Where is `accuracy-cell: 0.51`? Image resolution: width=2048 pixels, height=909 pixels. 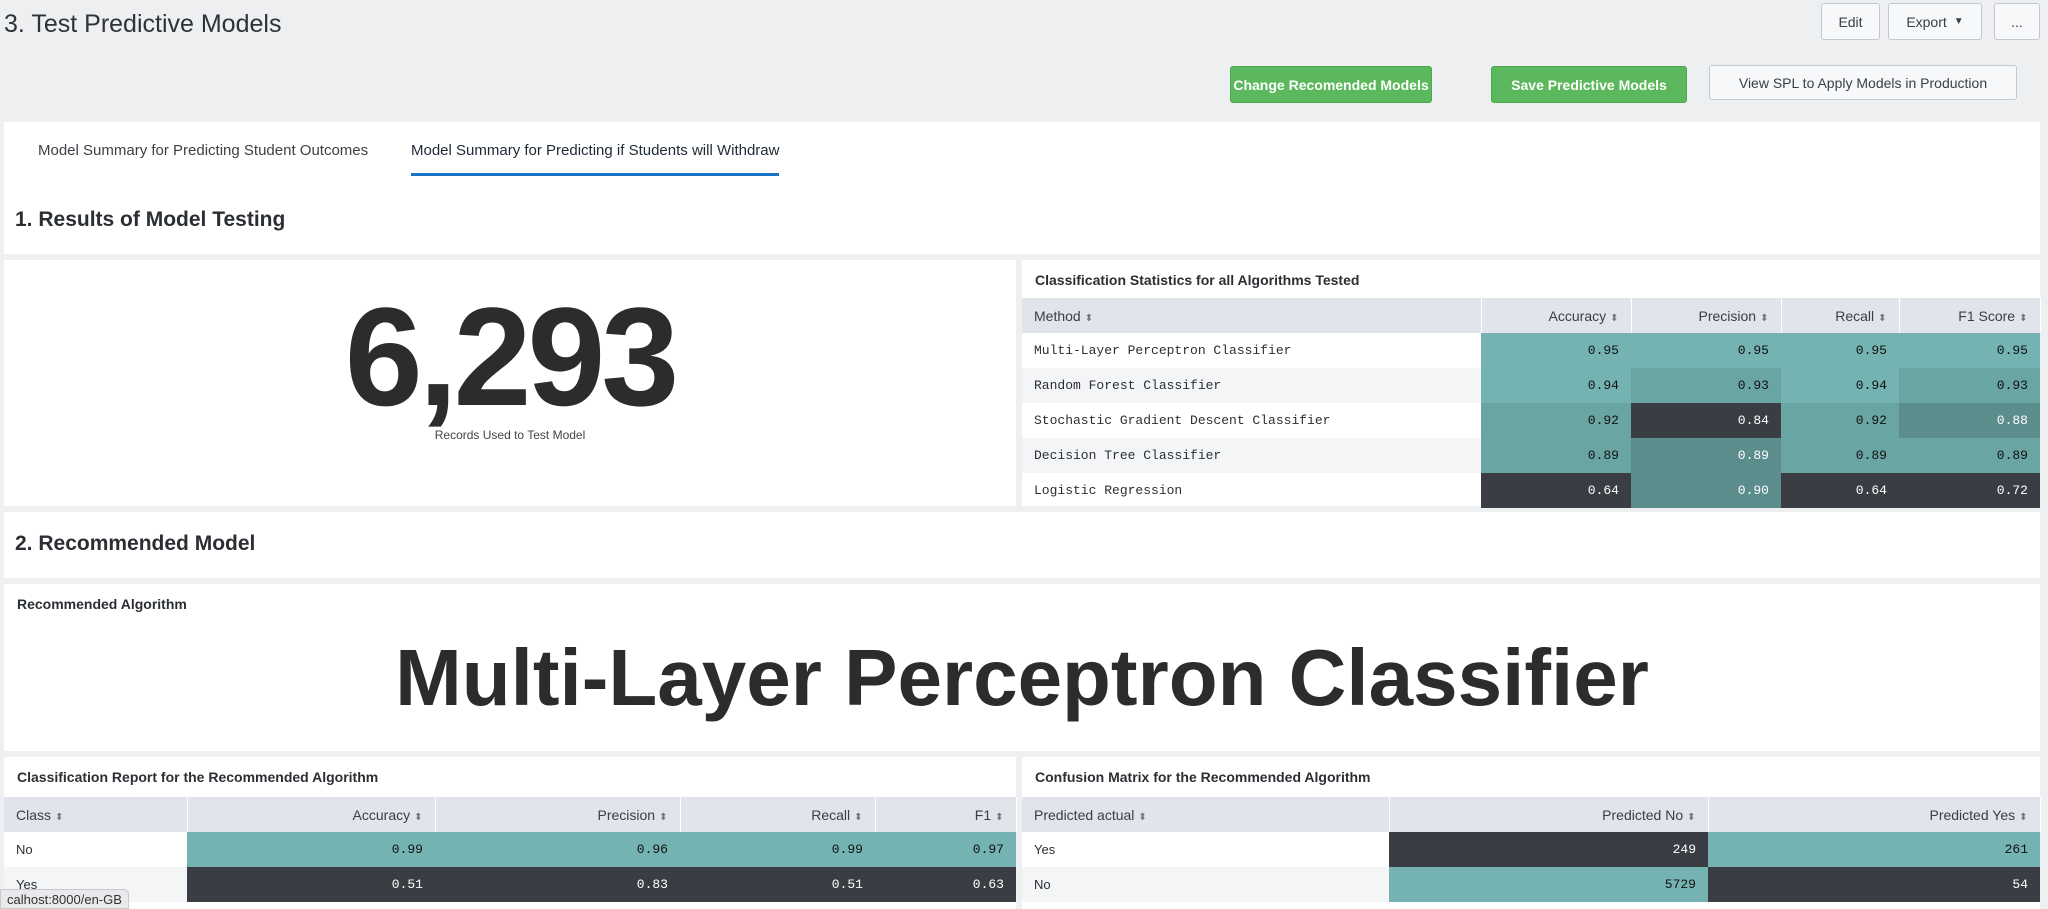 accuracy-cell: 0.51 is located at coordinates (311, 884).